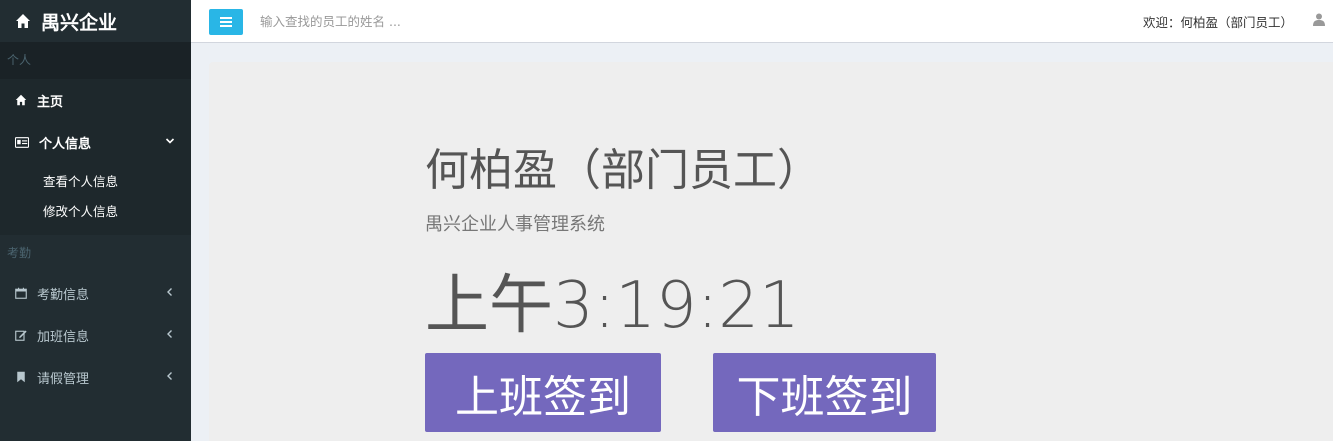 The image size is (1333, 441). Describe the element at coordinates (63, 337) in the screenshot. I see `sidebar-item-label: 加班信息` at that location.